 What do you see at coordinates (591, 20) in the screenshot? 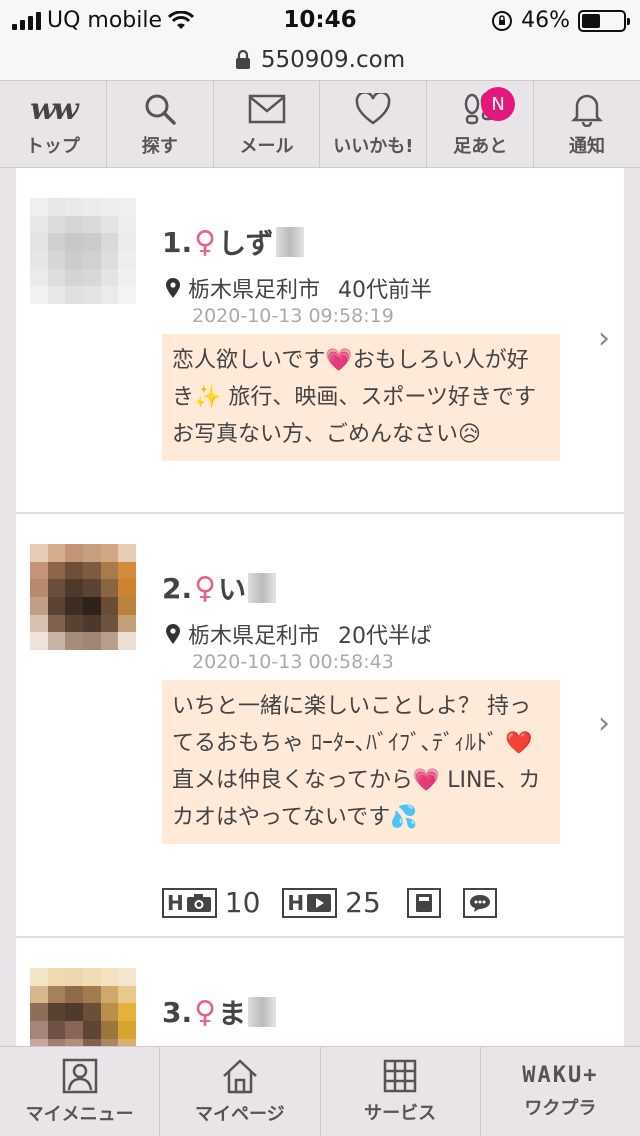
I see `battery-level` at bounding box center [591, 20].